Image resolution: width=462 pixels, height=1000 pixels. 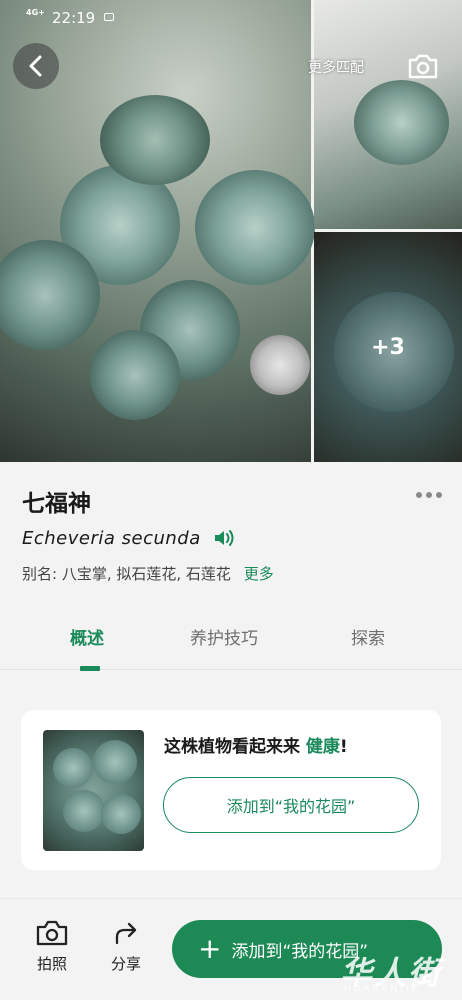 I want to click on add-to-garden-button-card: 添加到“我的花园”, so click(x=291, y=805).